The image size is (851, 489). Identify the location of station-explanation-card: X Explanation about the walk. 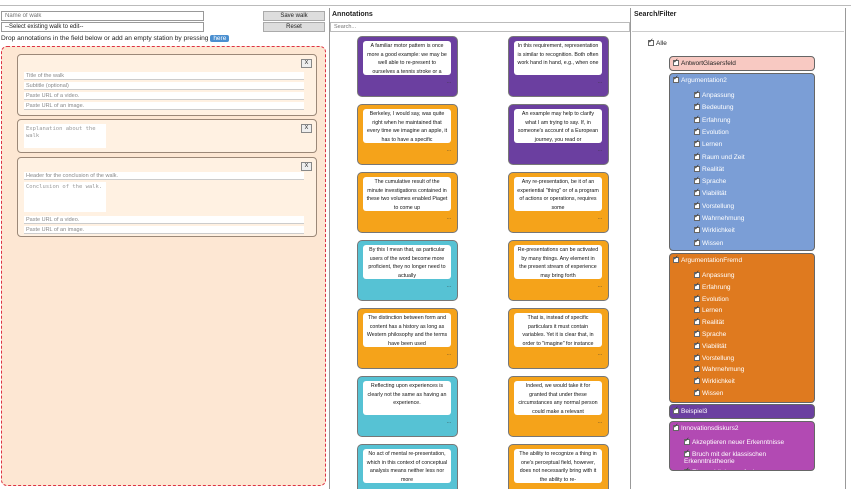
(167, 136).